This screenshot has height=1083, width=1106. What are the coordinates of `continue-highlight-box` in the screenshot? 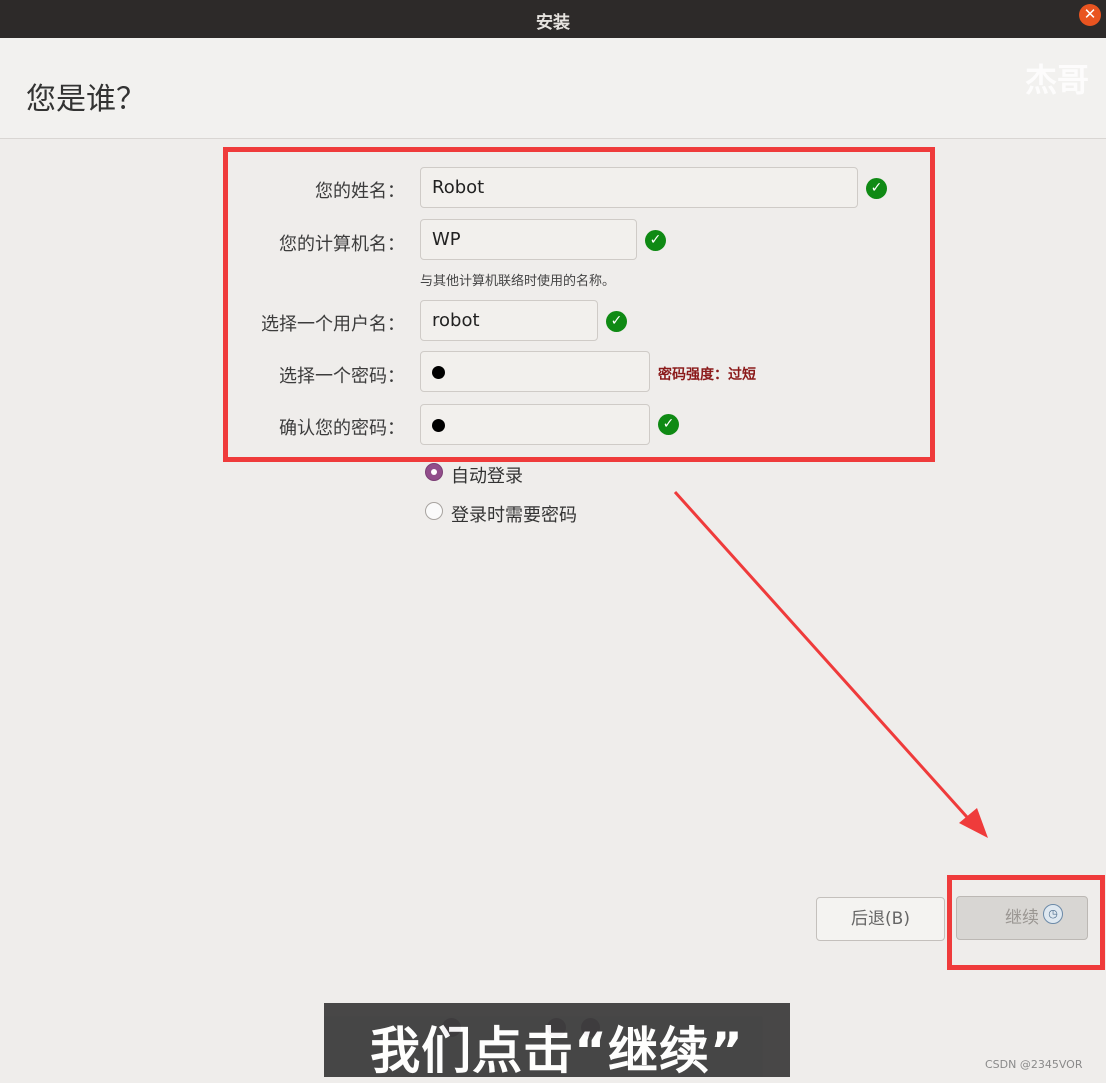 It's located at (1026, 922).